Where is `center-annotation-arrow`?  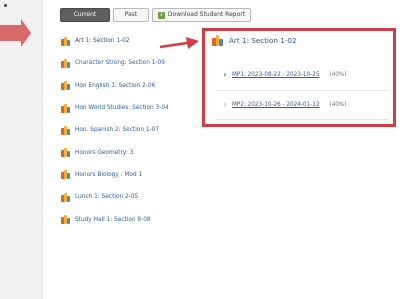 center-annotation-arrow is located at coordinates (173, 45).